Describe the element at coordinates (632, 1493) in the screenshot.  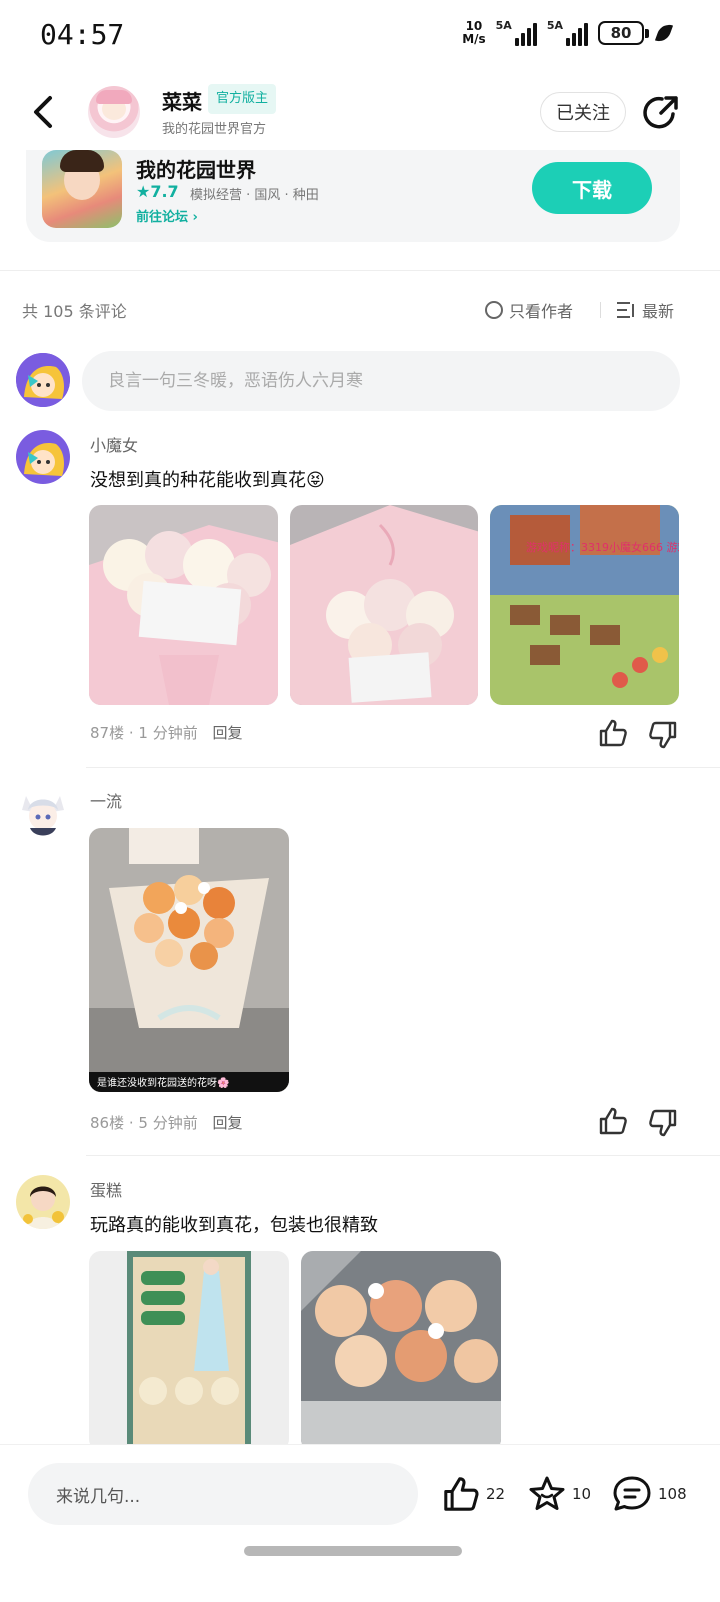
I see `comment-icon` at that location.